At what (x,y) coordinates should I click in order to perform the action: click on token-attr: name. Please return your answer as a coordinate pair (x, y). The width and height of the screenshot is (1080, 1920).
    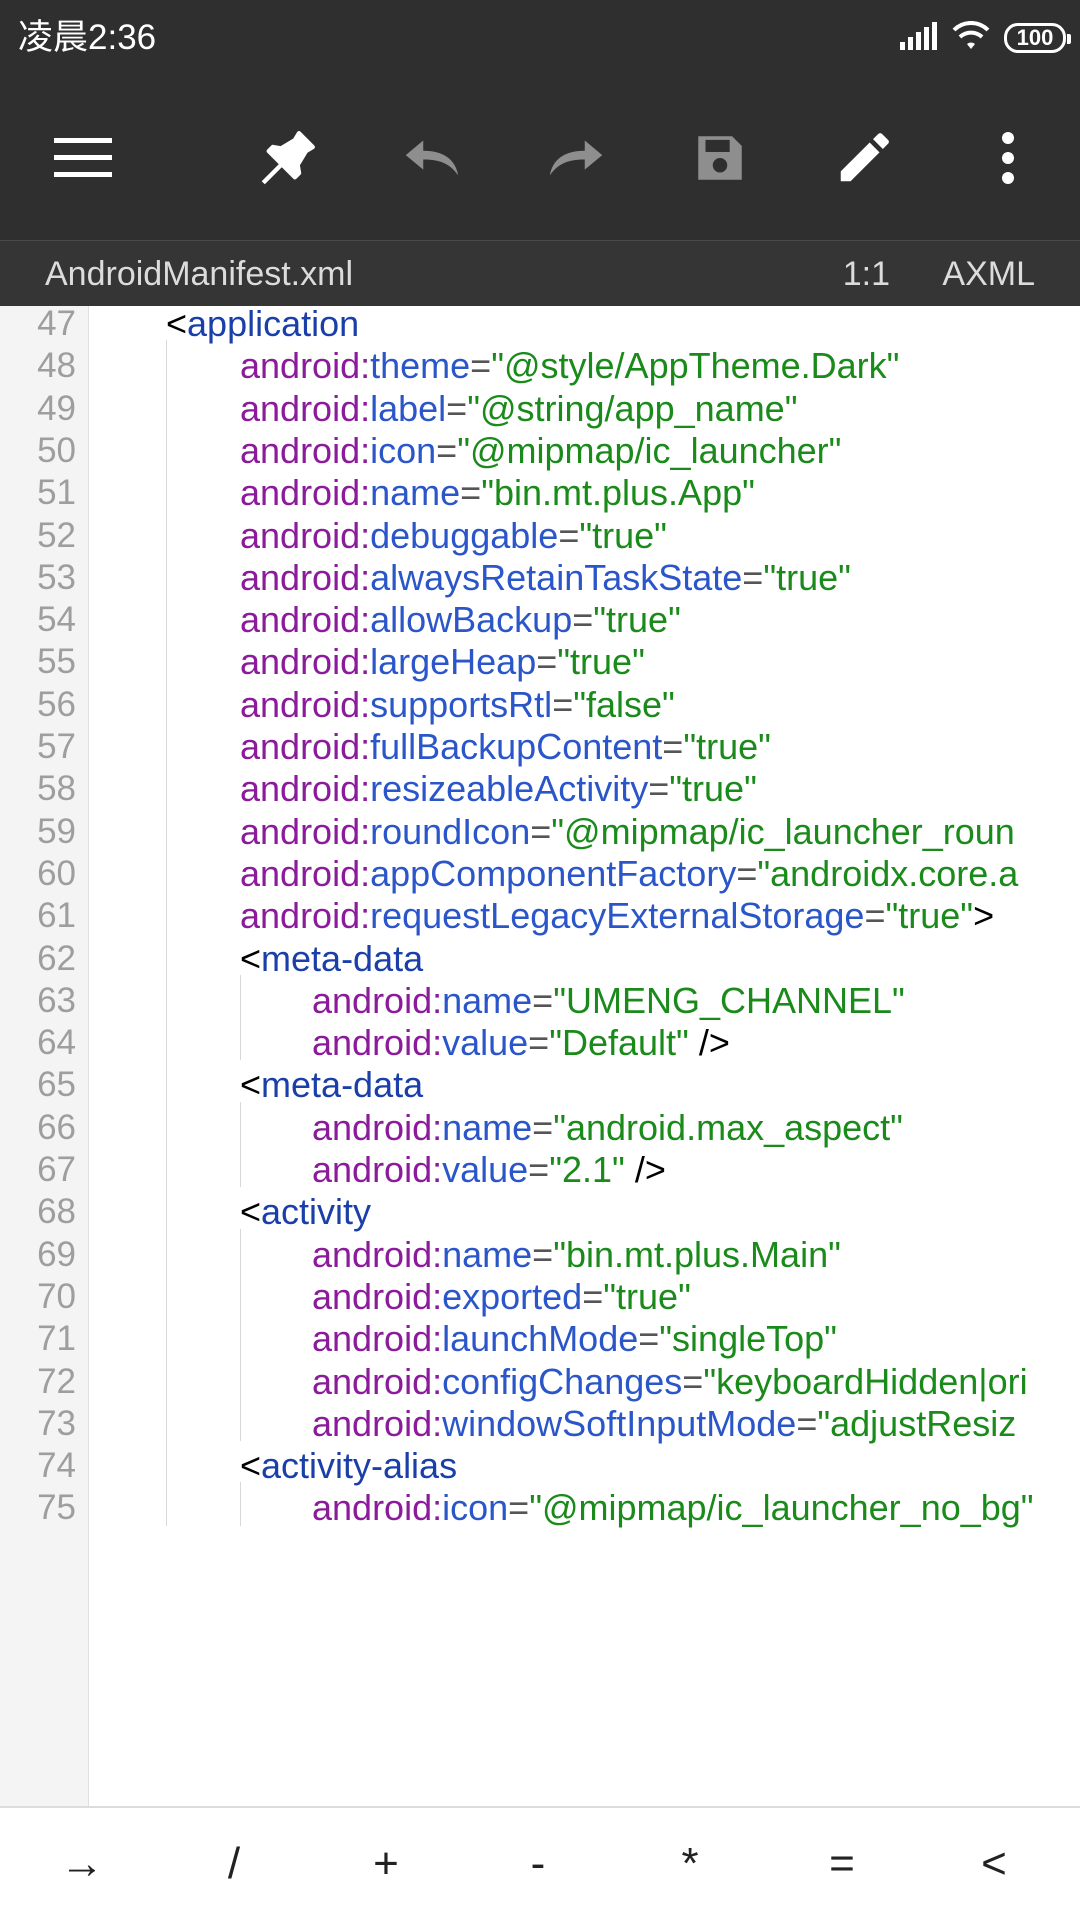
    Looking at the image, I should click on (487, 1127).